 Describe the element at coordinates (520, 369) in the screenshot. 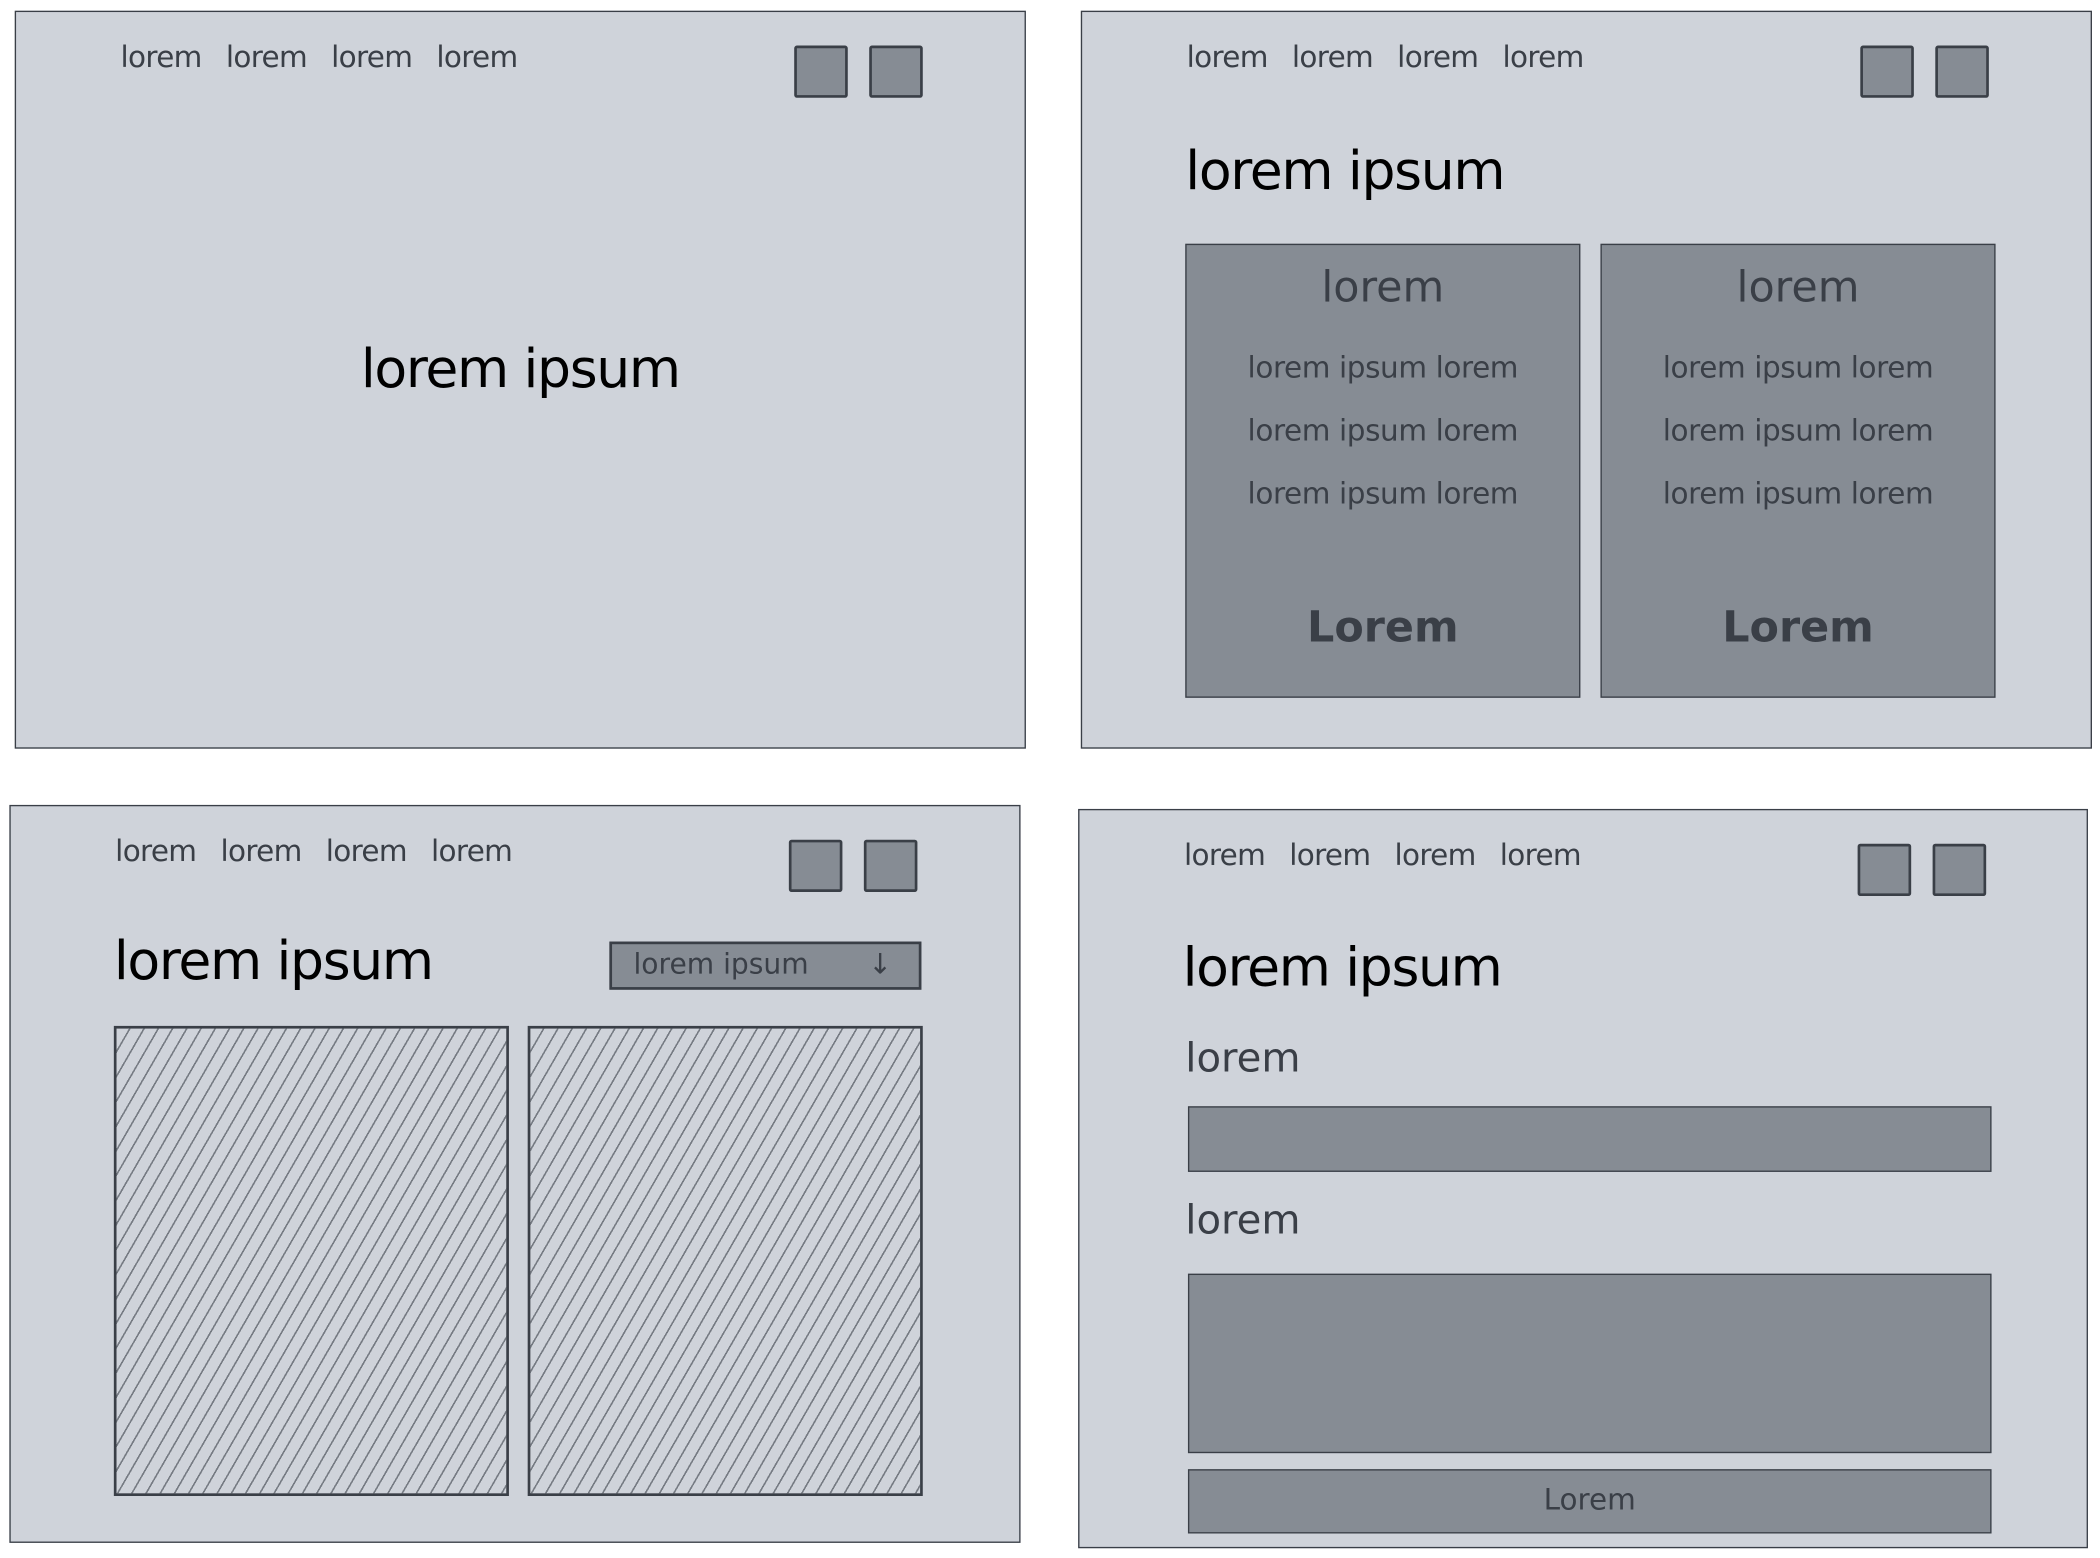

I see `hero-title: lorem ipsum` at that location.